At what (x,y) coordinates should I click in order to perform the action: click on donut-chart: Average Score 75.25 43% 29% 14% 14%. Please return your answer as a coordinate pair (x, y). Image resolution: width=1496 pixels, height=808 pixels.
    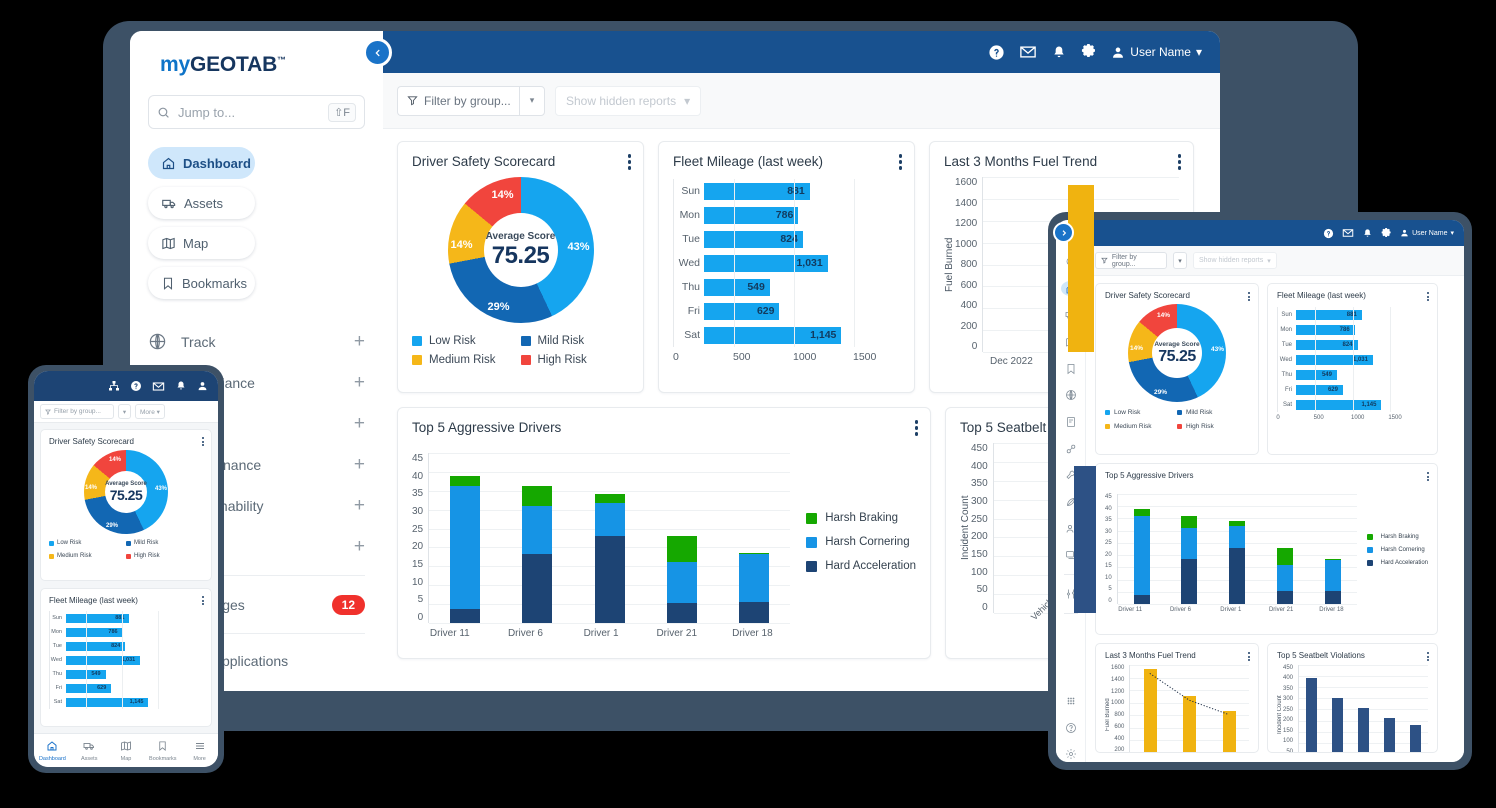
    Looking at the image, I should click on (520, 250).